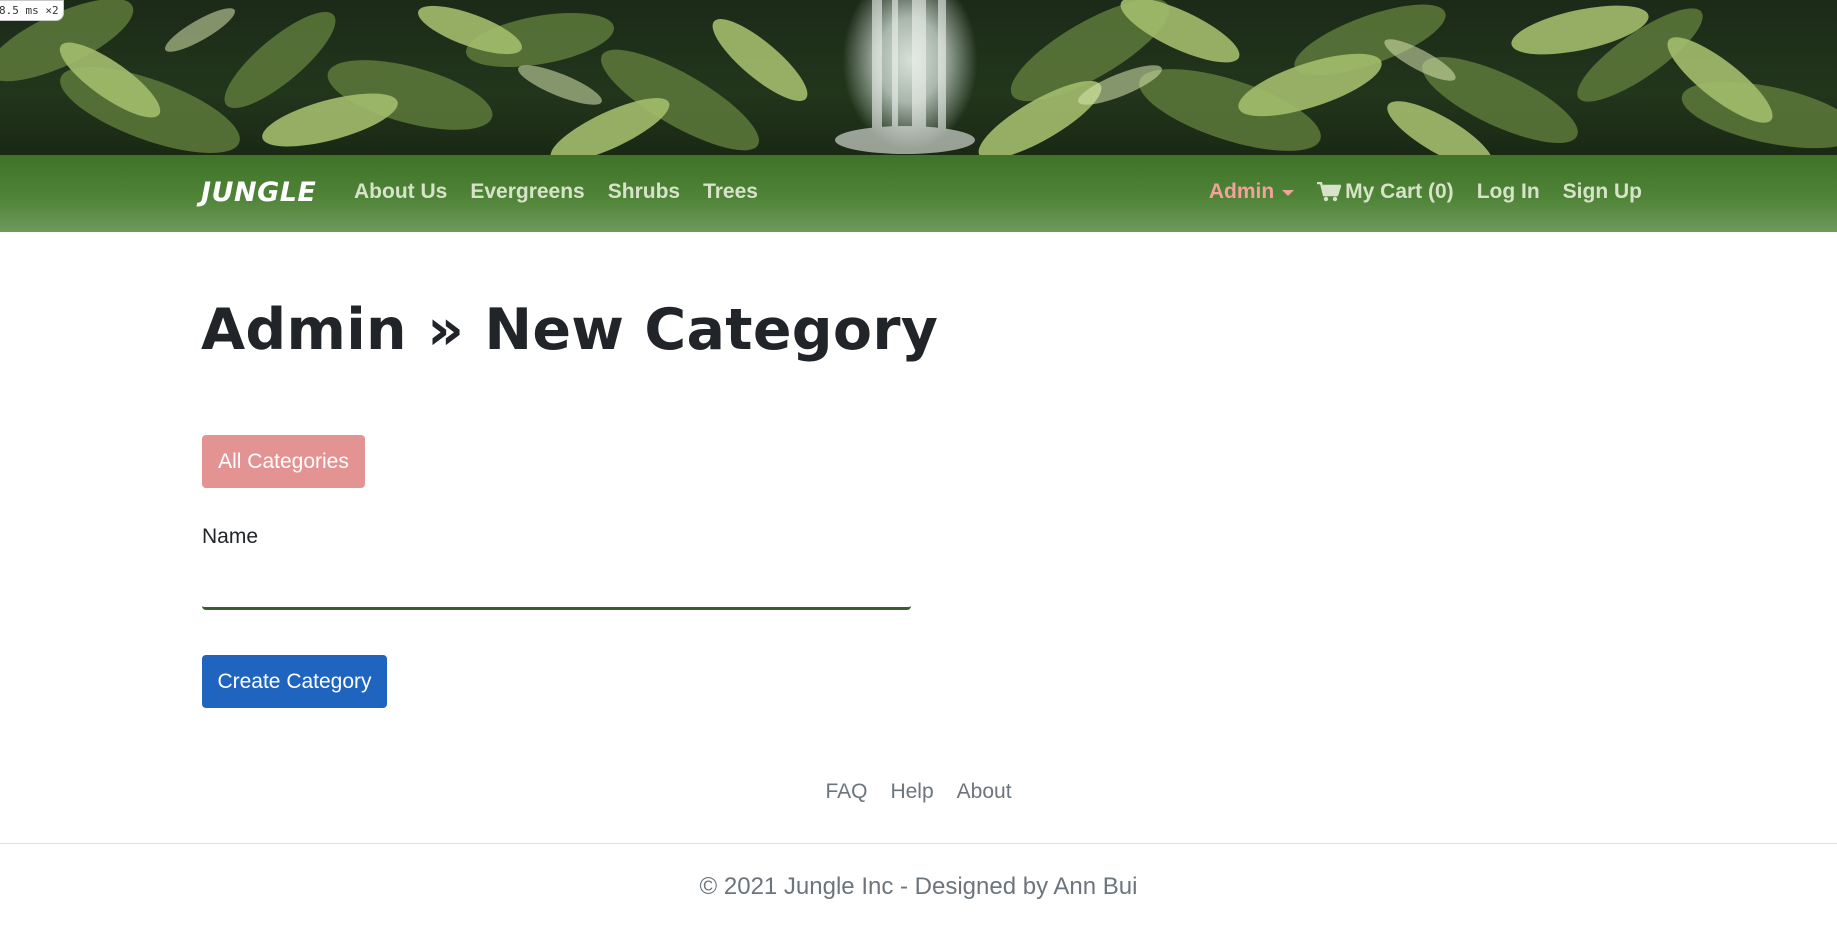  Describe the element at coordinates (1602, 192) in the screenshot. I see `sign-up-link: Sign Up` at that location.